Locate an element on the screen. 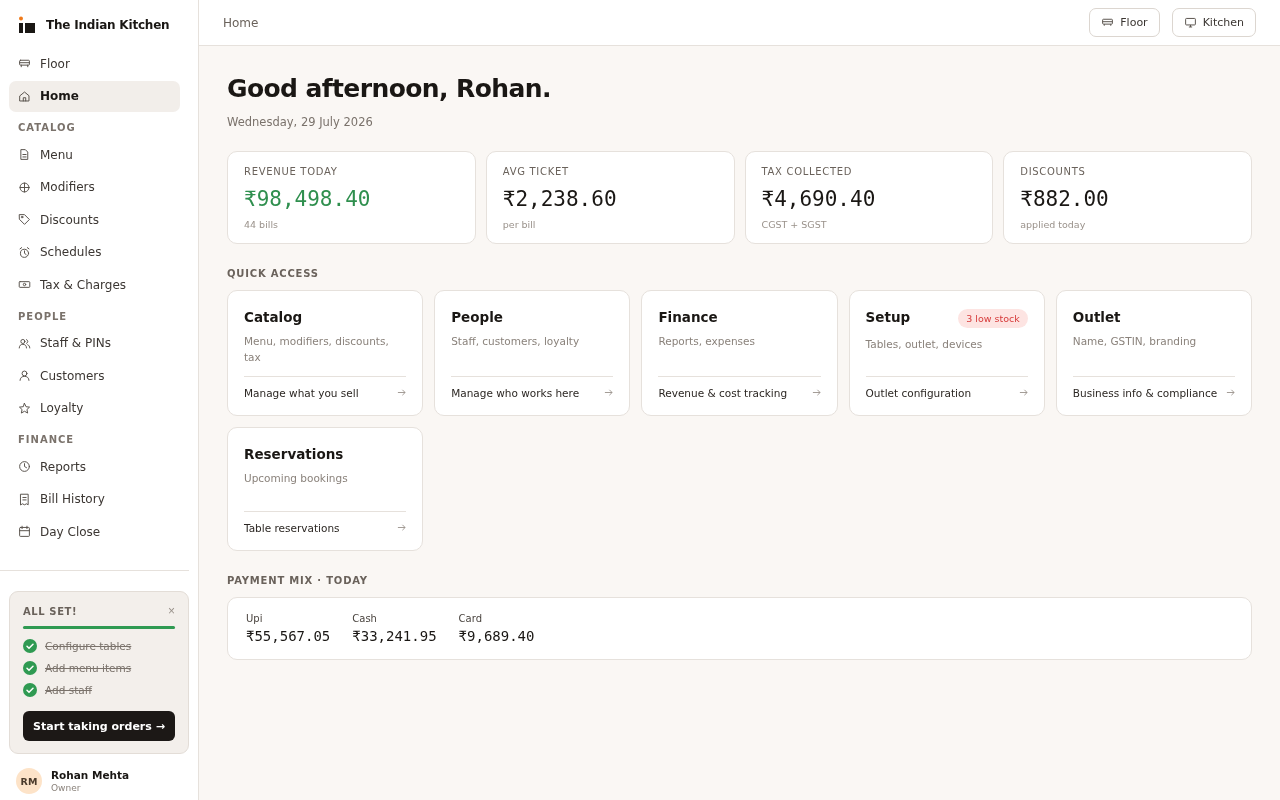 This screenshot has height=800, width=1280. clock-icon is located at coordinates (24, 466).